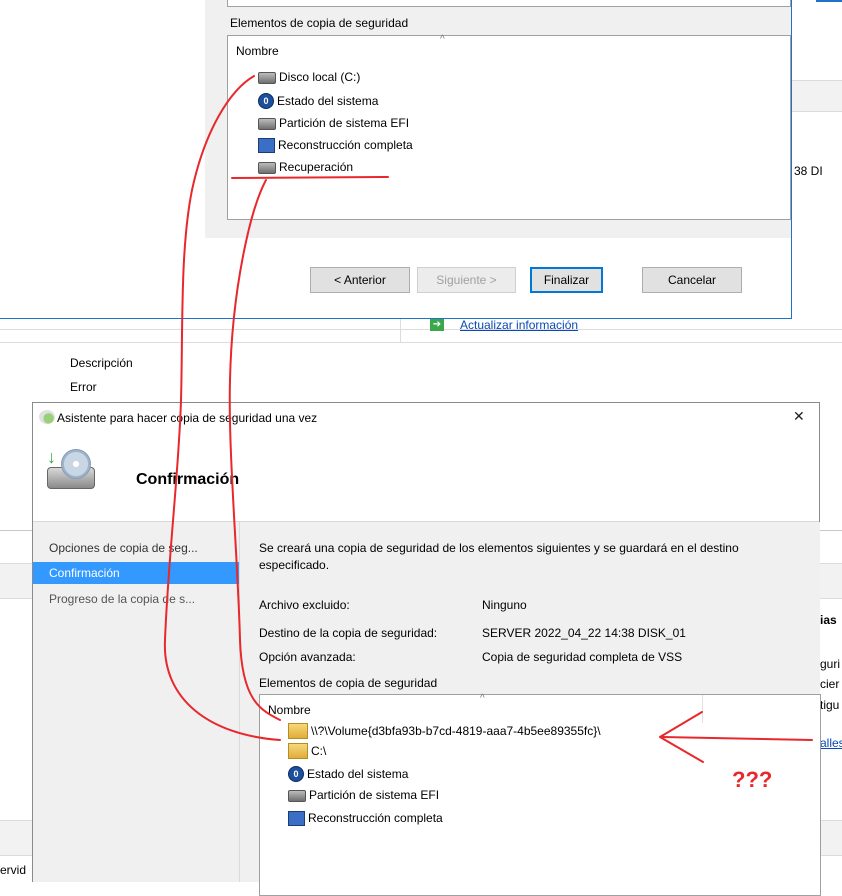 The width and height of the screenshot is (842, 896). What do you see at coordinates (830, 684) in the screenshot?
I see `right-edge-snippet-3: cier` at bounding box center [830, 684].